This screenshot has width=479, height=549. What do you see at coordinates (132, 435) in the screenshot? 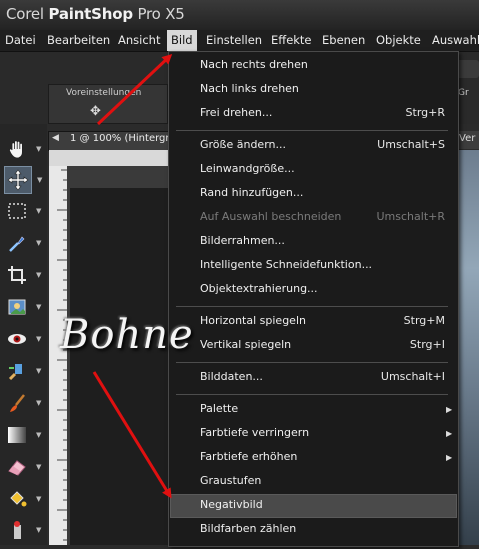
I see `arrow-to-negativbild` at bounding box center [132, 435].